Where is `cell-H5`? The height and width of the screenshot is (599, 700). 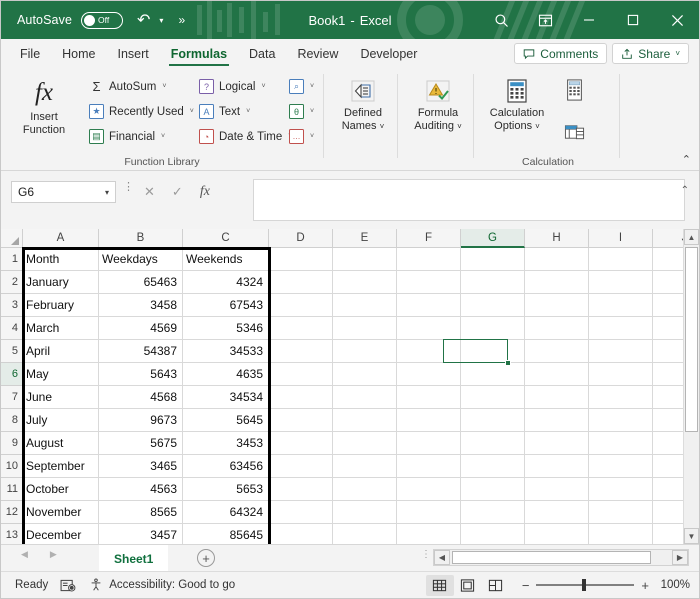 cell-H5 is located at coordinates (557, 351).